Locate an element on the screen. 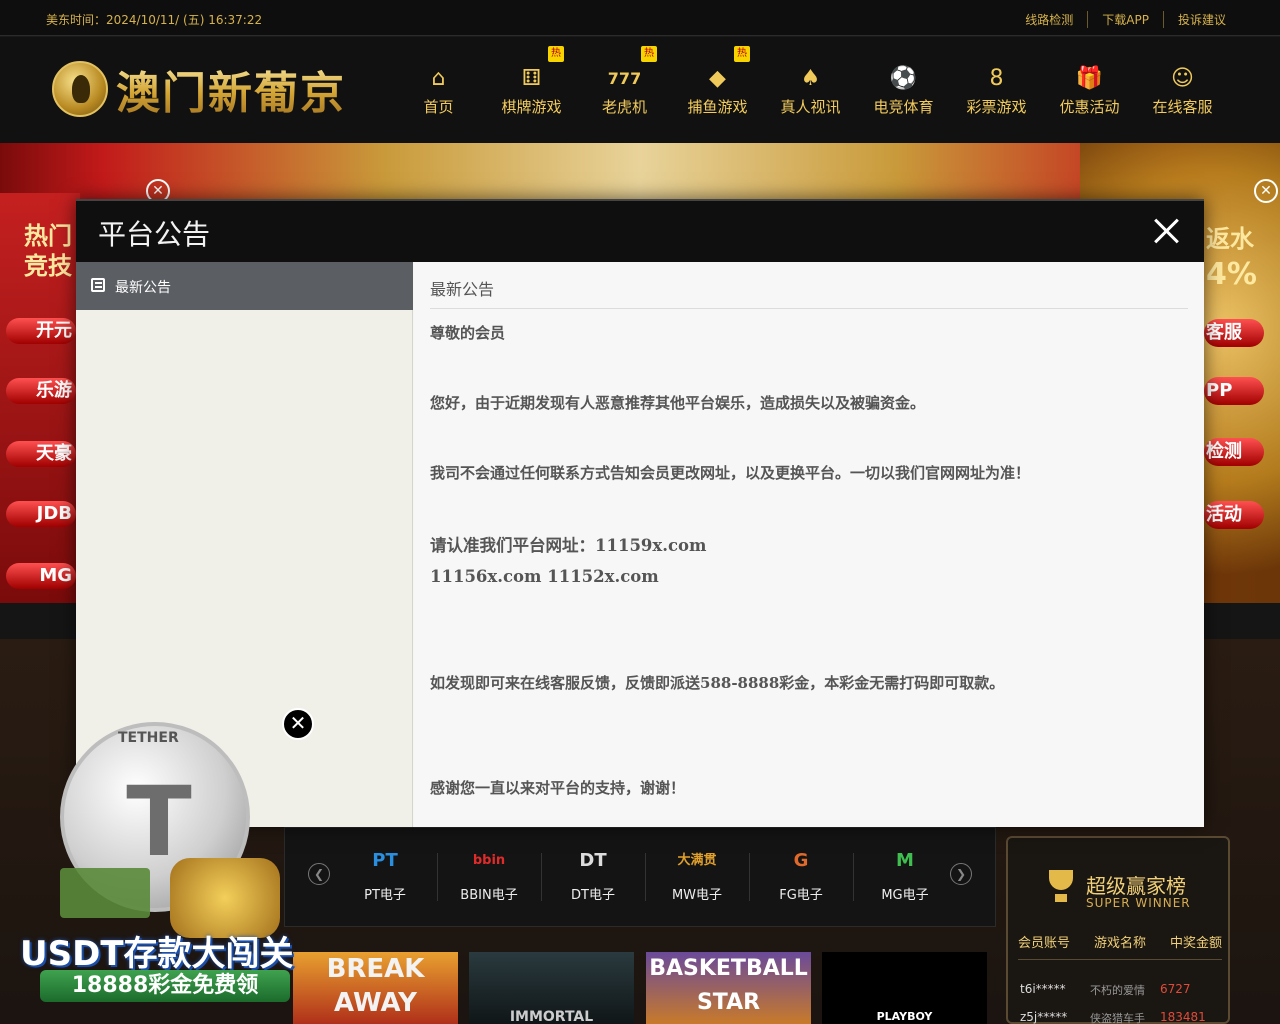 The width and height of the screenshot is (1280, 1024). sidebar-item-label: 最新公告 is located at coordinates (143, 288).